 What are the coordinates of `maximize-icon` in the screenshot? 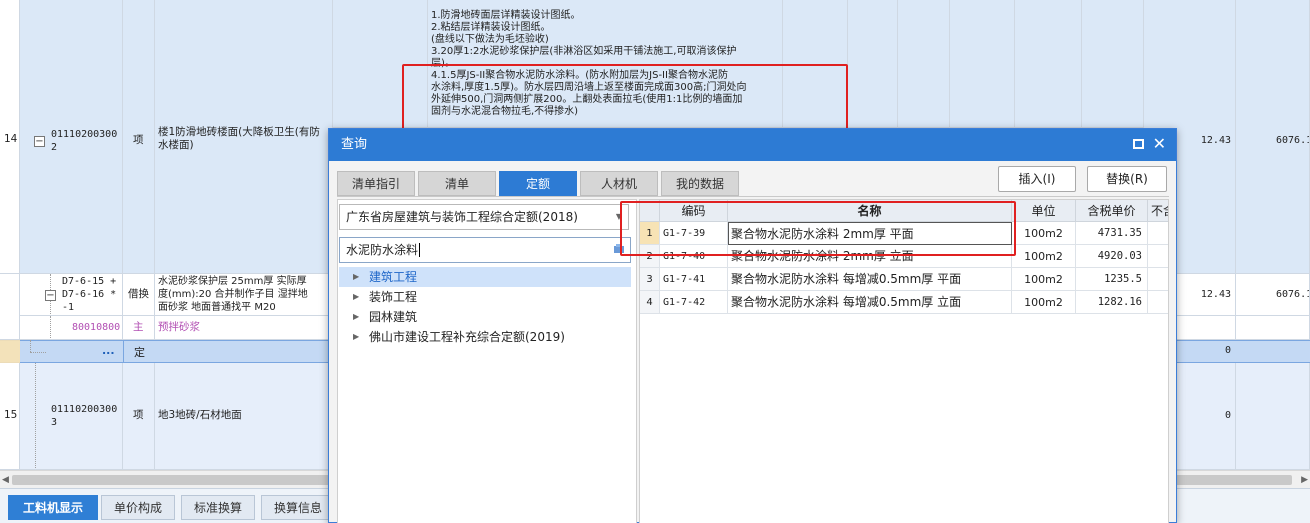 It's located at (1138, 144).